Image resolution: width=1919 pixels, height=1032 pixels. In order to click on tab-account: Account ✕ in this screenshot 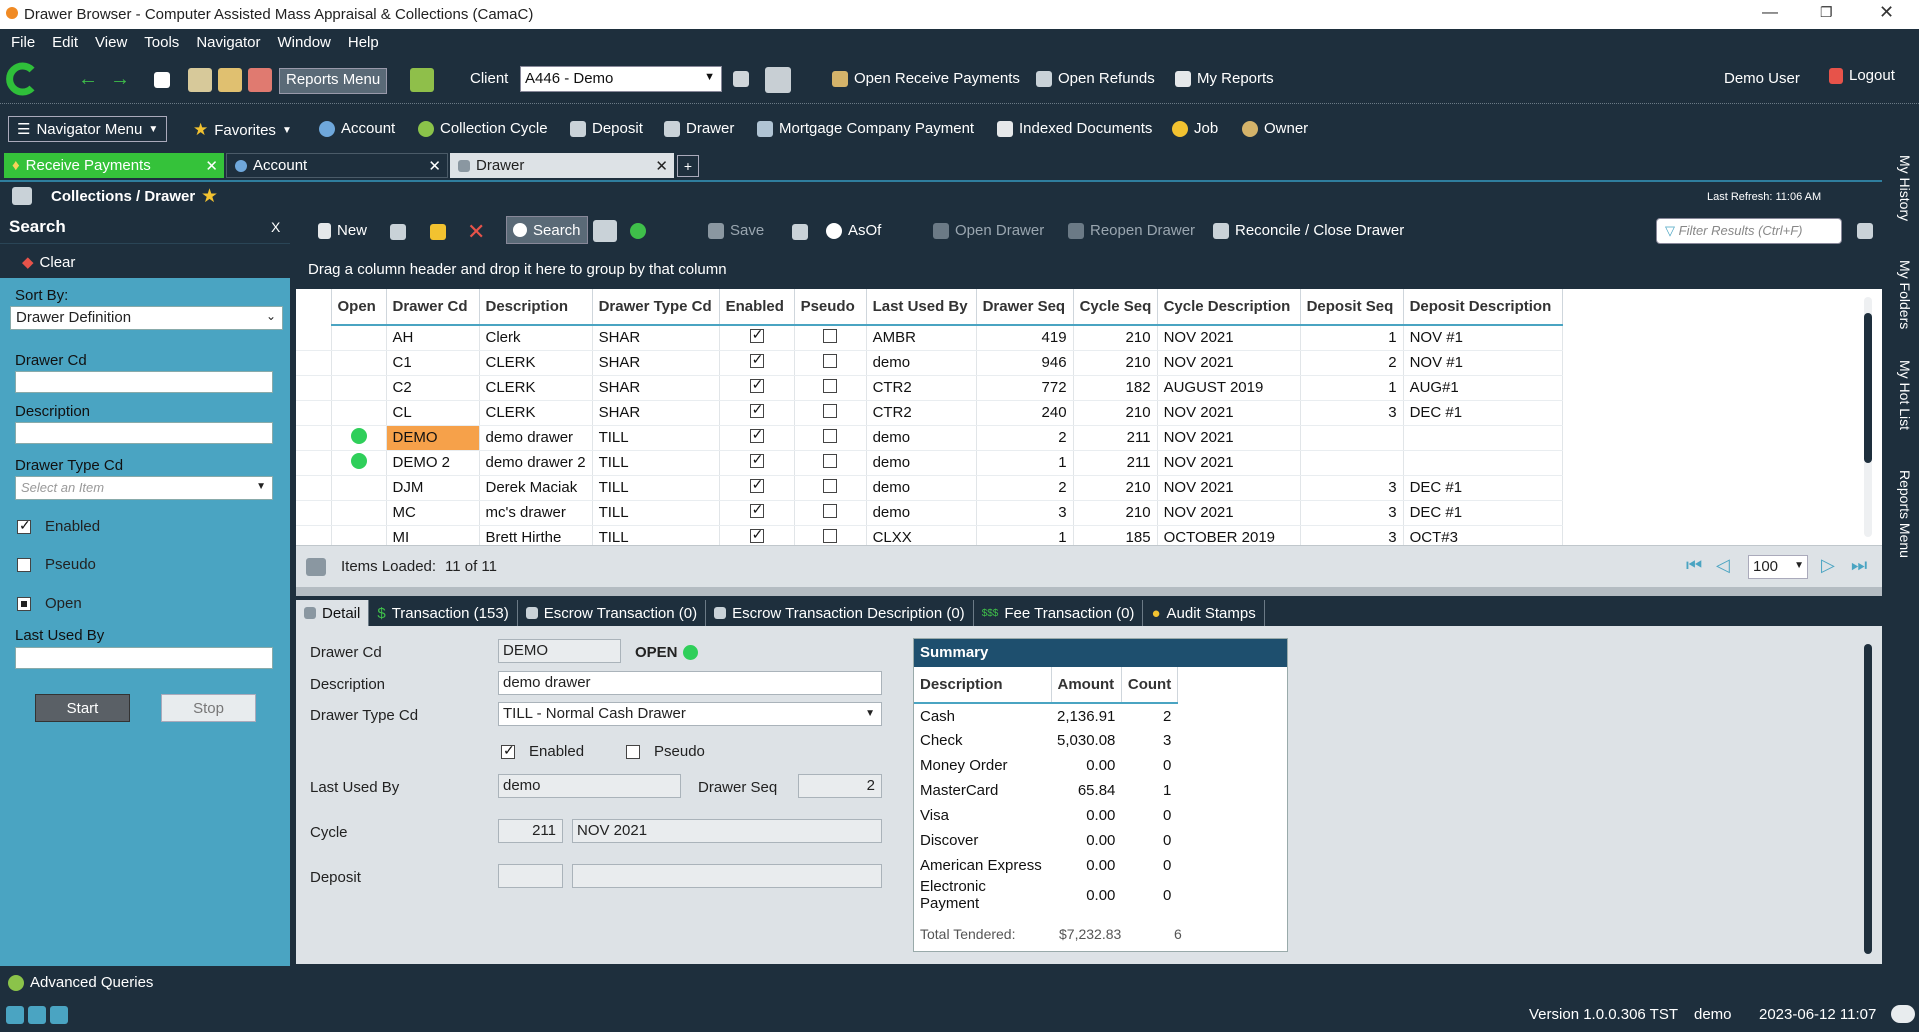, I will do `click(337, 165)`.